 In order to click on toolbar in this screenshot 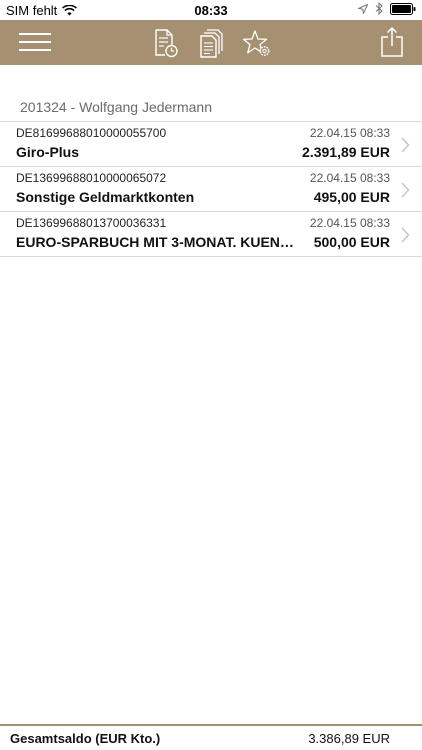, I will do `click(211, 42)`.